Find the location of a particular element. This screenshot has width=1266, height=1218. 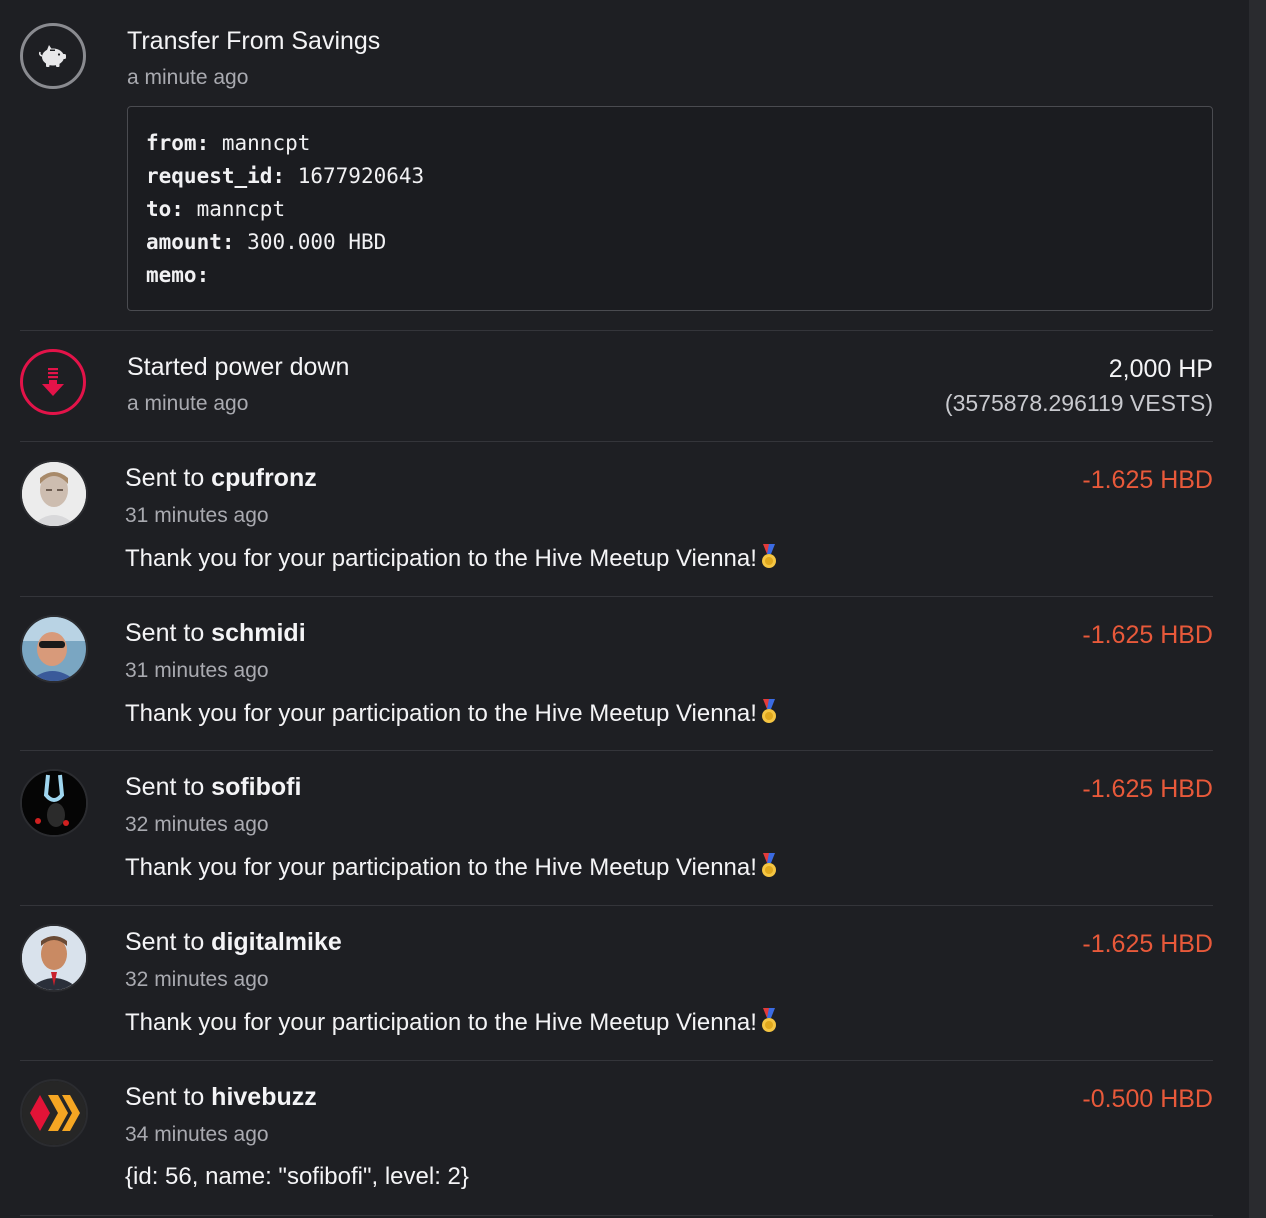

piggy-bank-icon is located at coordinates (53, 56).